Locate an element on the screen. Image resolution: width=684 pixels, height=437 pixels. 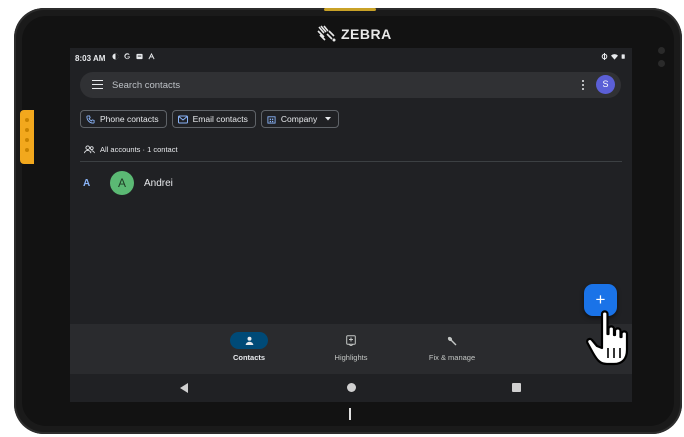
bottom-marker is located at coordinates (350, 414).